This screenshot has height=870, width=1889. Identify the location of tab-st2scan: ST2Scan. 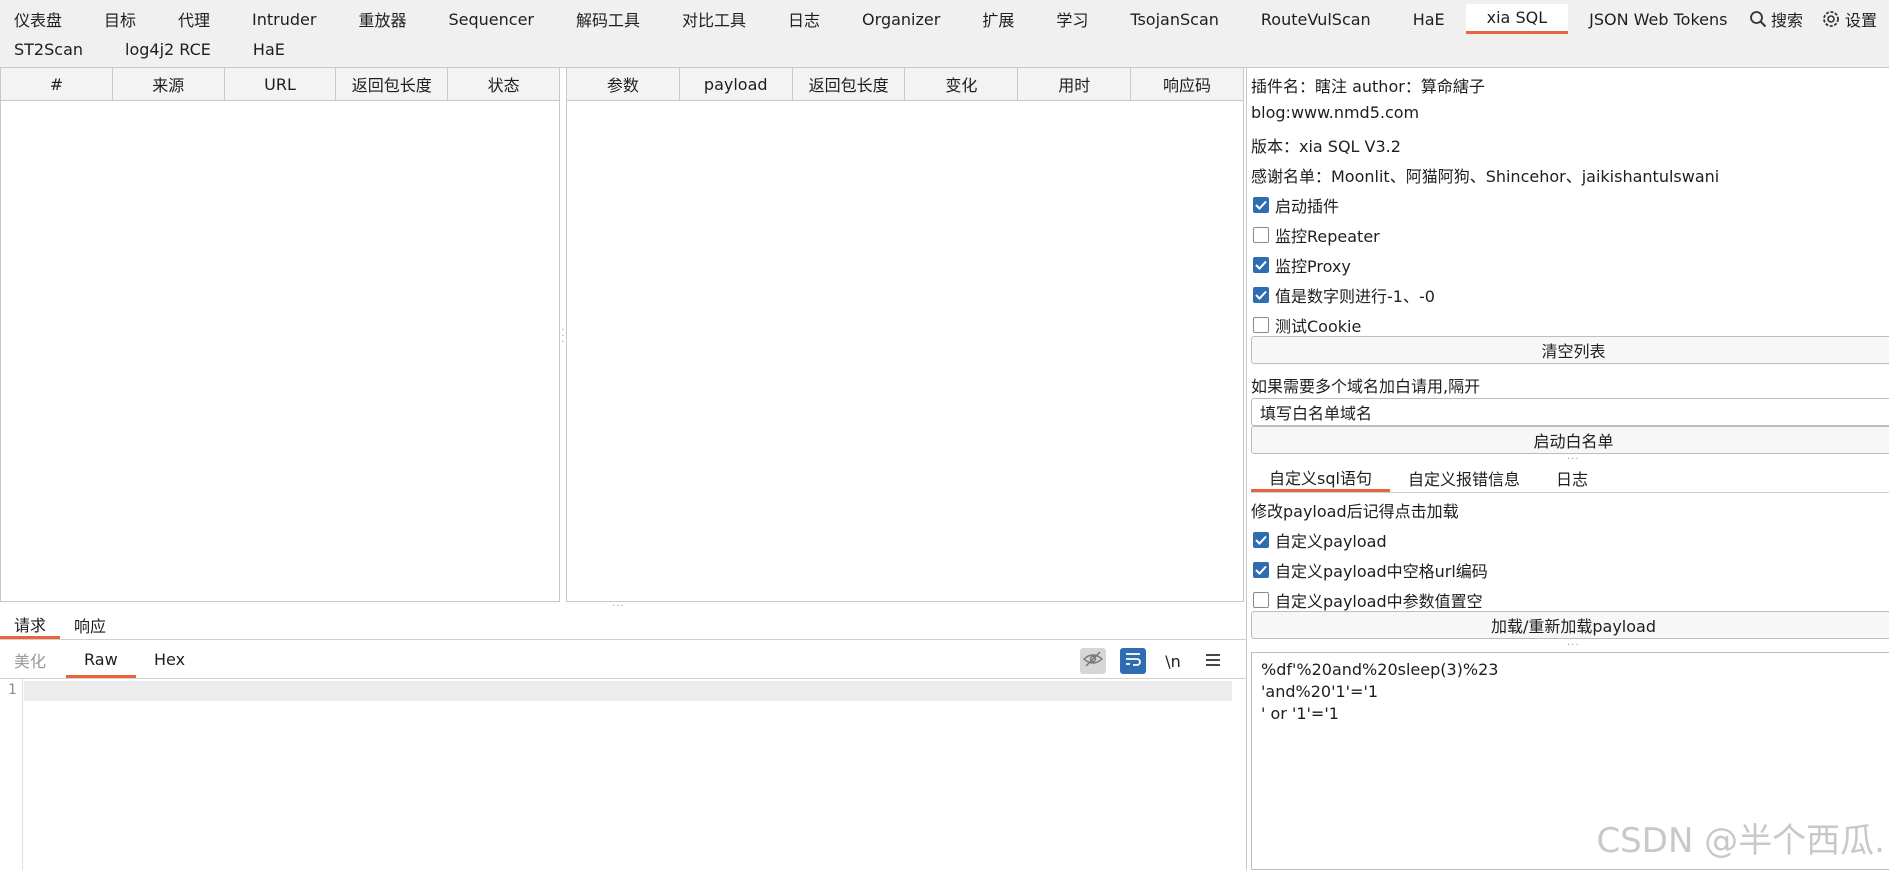
(52, 49).